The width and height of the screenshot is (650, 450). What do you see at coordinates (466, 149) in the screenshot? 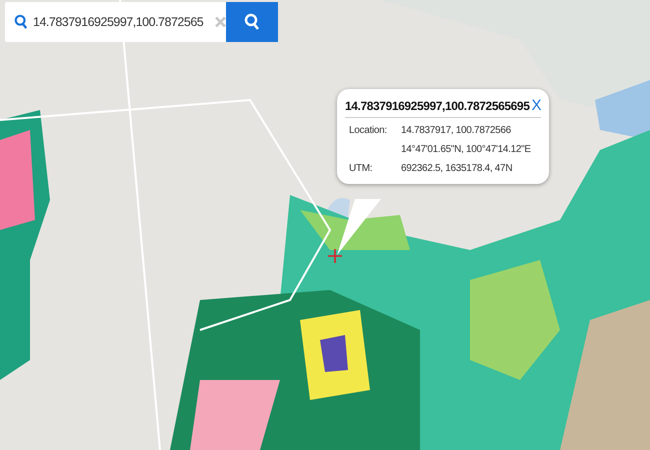
I see `field-value: 14°47'01.65"N, 100°47'14.12"E` at bounding box center [466, 149].